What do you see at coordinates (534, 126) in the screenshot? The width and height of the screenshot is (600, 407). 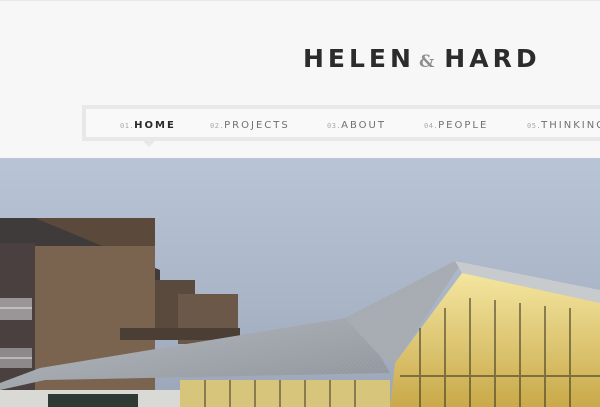 I see `nav-item-number: 05.` at bounding box center [534, 126].